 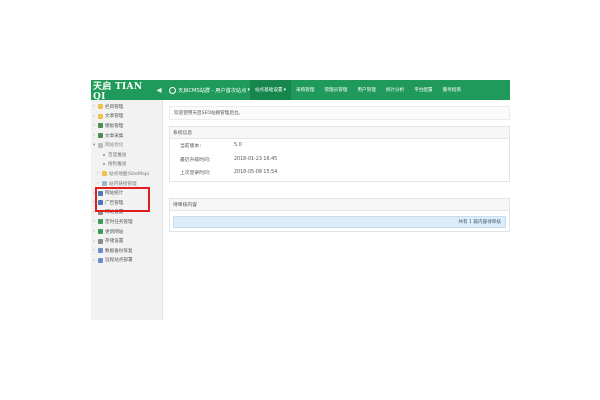 I want to click on sidebar-item: › 文章采集, so click(x=126, y=136).